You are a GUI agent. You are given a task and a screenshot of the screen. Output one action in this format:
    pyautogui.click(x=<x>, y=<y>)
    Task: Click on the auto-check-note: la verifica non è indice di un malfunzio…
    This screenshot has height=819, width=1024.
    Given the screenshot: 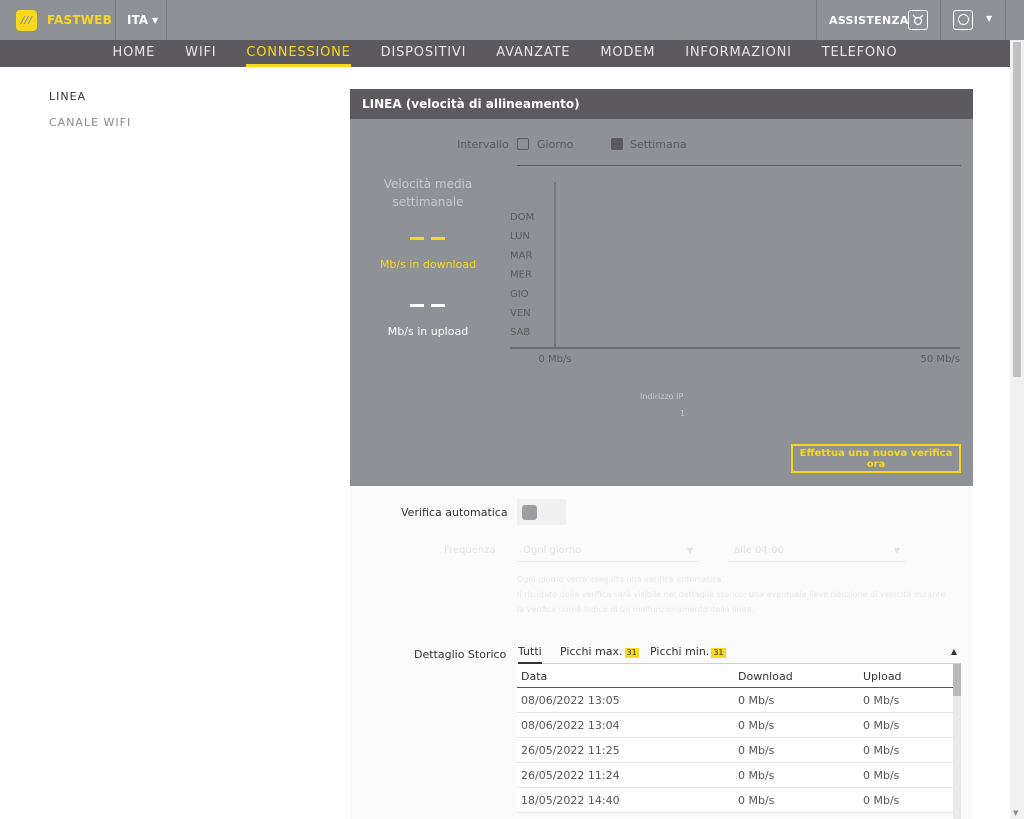 What is the action you would take?
    pyautogui.click(x=636, y=609)
    